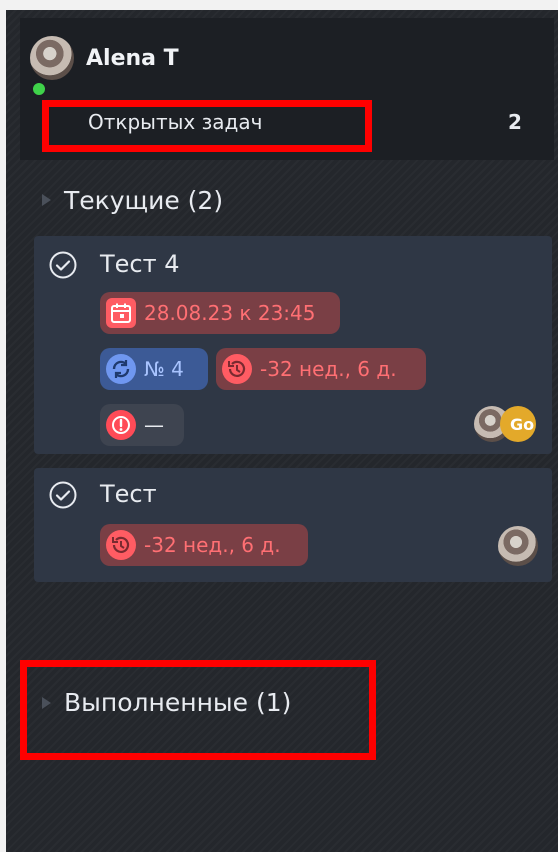  What do you see at coordinates (121, 425) in the screenshot?
I see `alert-icon` at bounding box center [121, 425].